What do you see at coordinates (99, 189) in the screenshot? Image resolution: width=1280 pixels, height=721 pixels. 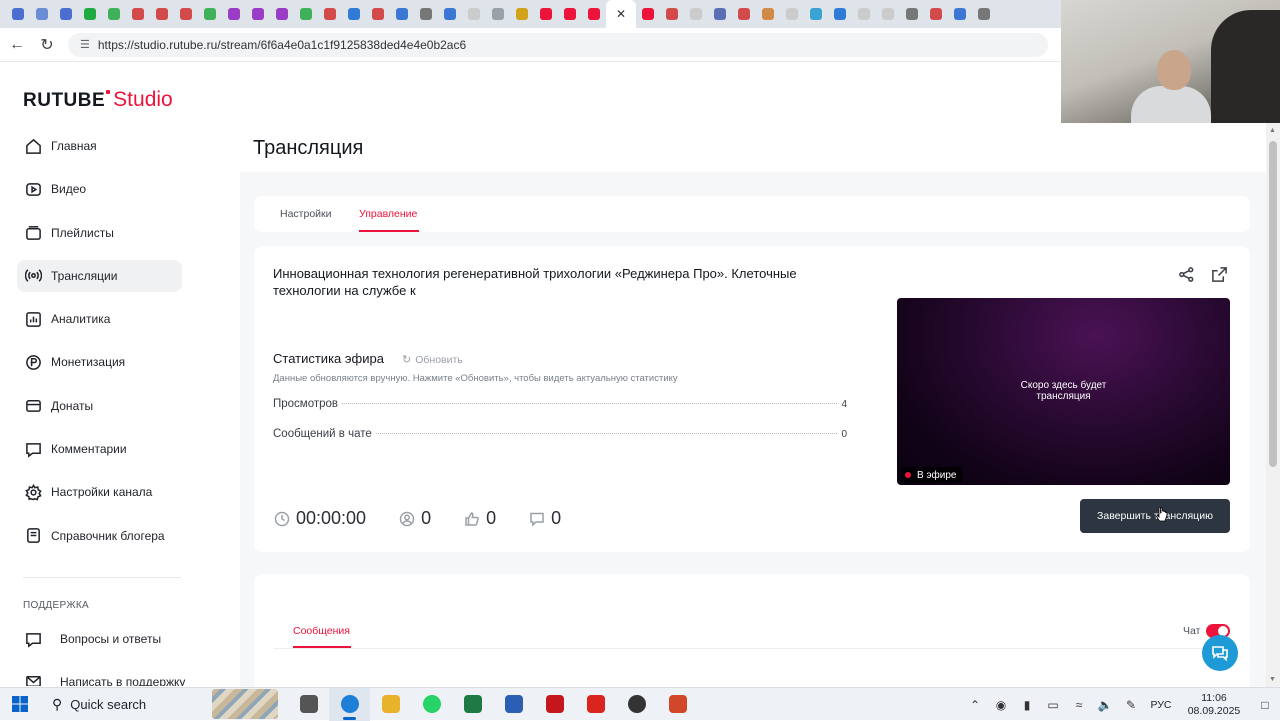 I see `sidebar-item-video: Видео` at bounding box center [99, 189].